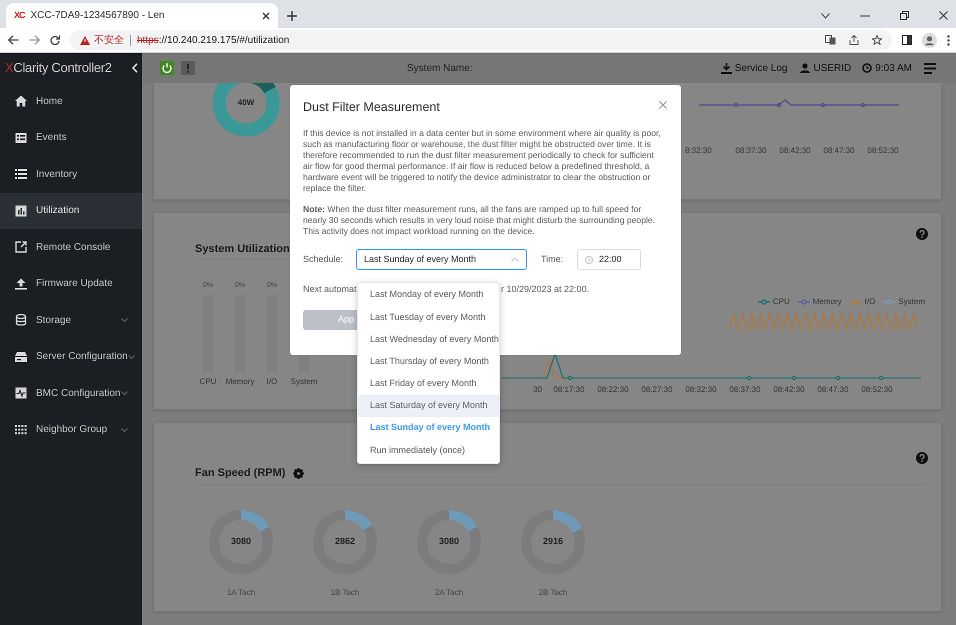 Image resolution: width=956 pixels, height=625 pixels. I want to click on field-label: Schedule:, so click(323, 259).